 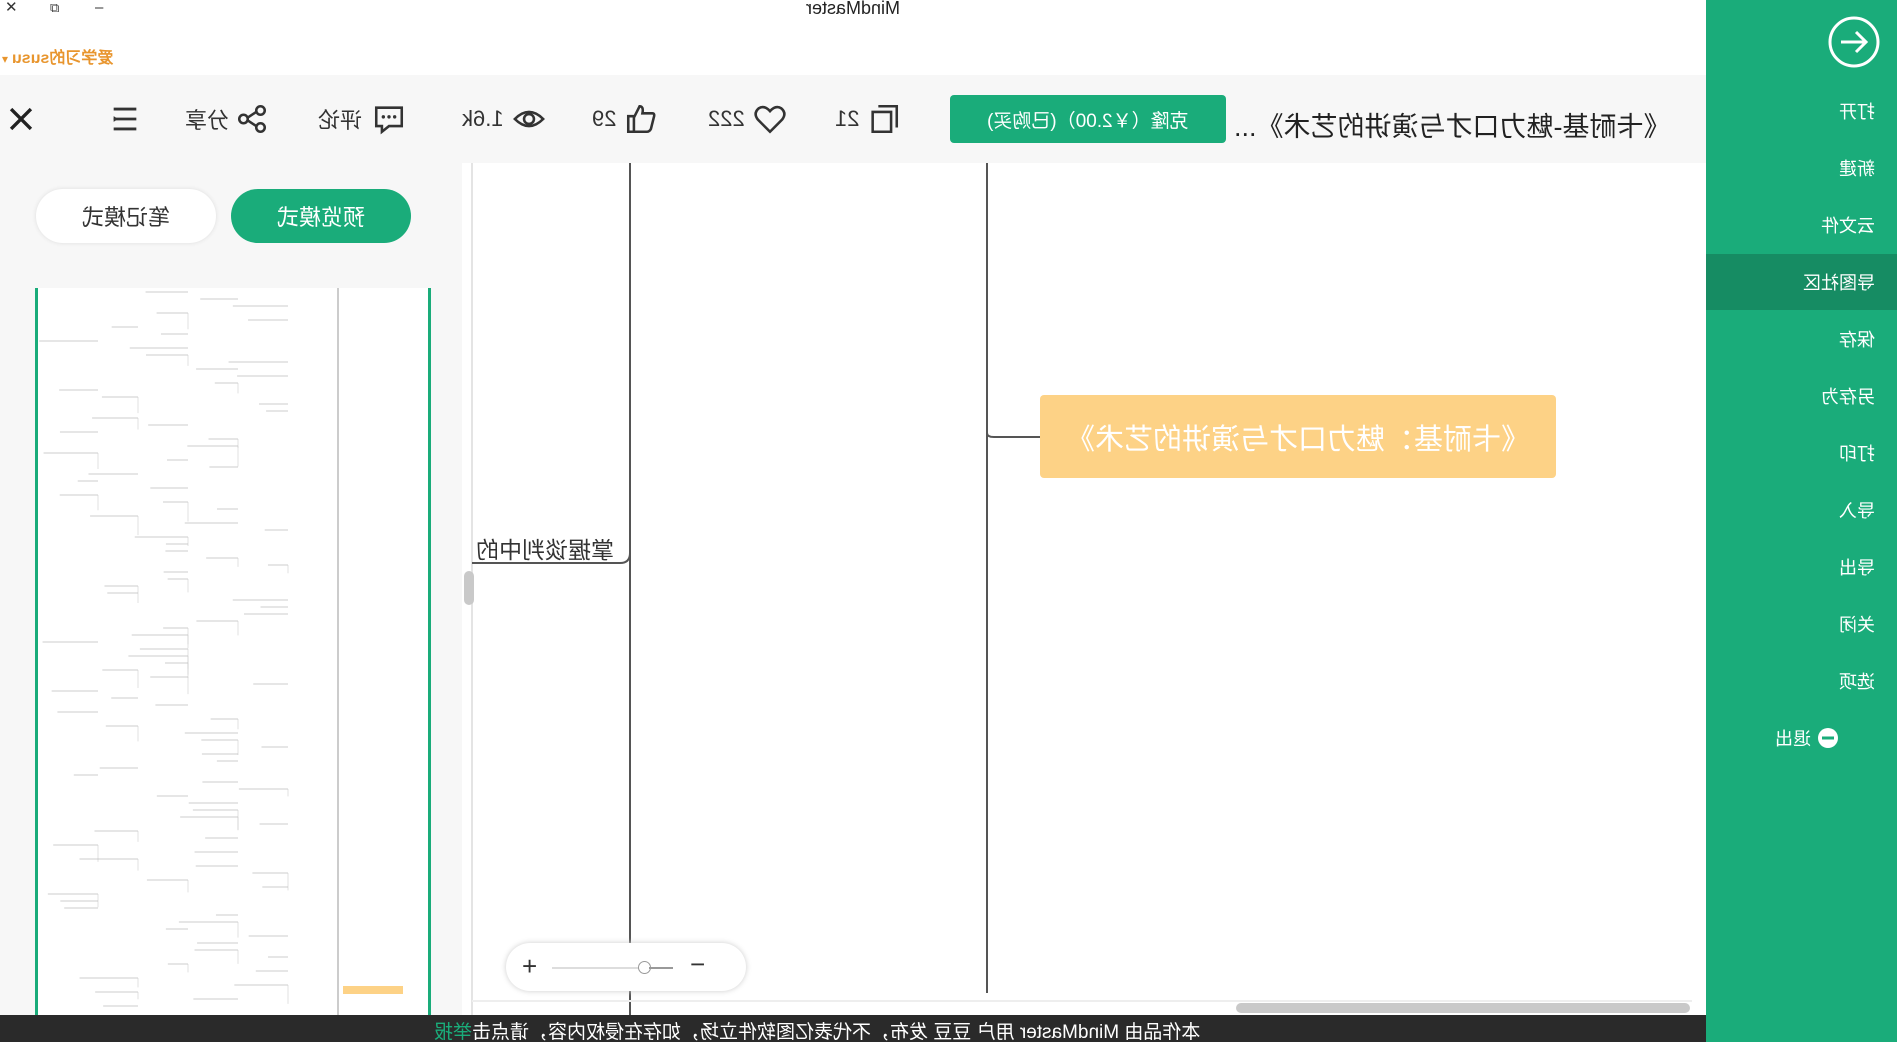 What do you see at coordinates (1857, 169) in the screenshot?
I see `sidebar-item-label: 新建` at bounding box center [1857, 169].